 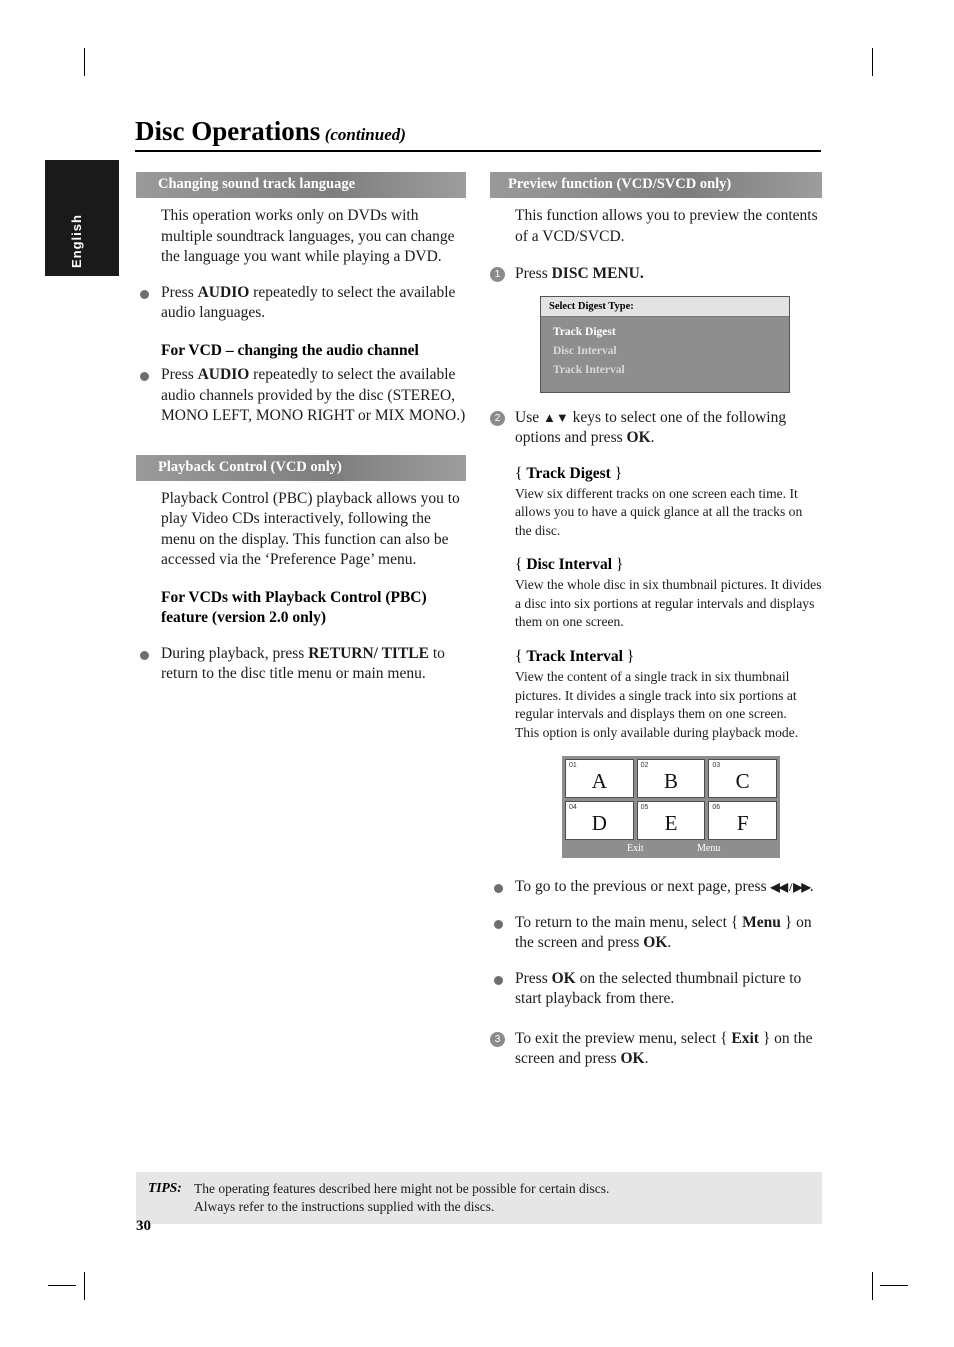 I want to click on page-title: Disc Operations (continued), so click(x=478, y=131).